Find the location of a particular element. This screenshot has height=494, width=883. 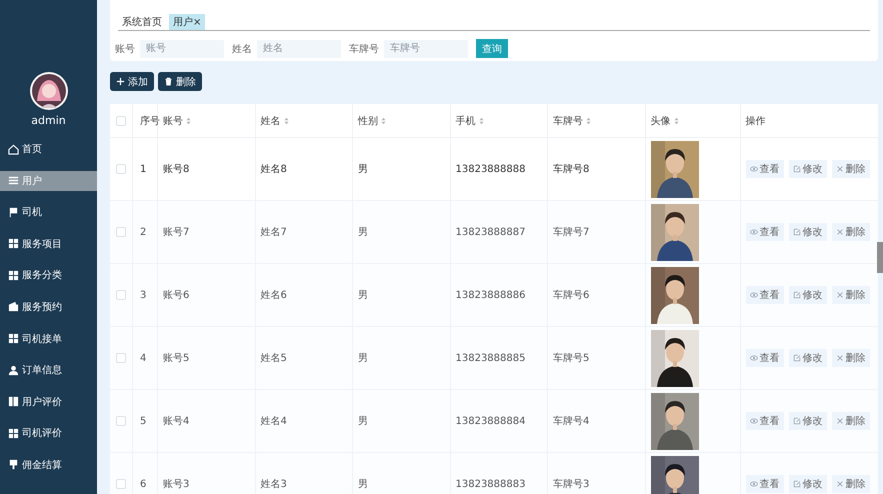

scrollbar is located at coordinates (880, 257).